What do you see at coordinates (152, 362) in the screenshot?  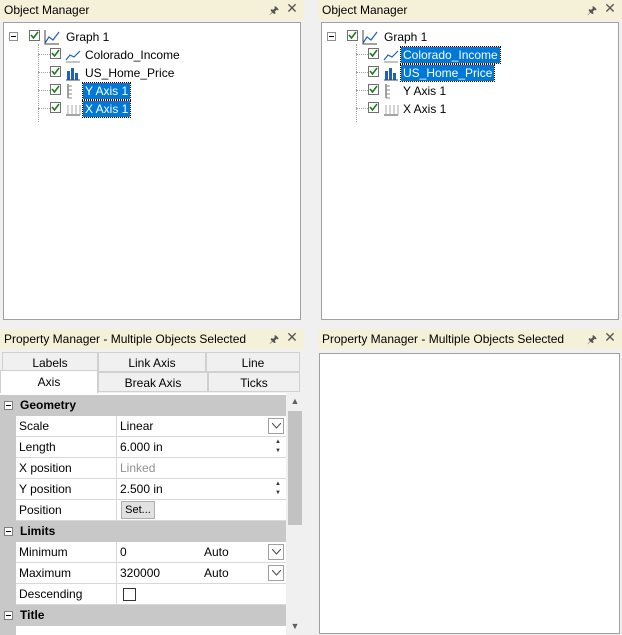 I see `tab-link-axis: Link Axis` at bounding box center [152, 362].